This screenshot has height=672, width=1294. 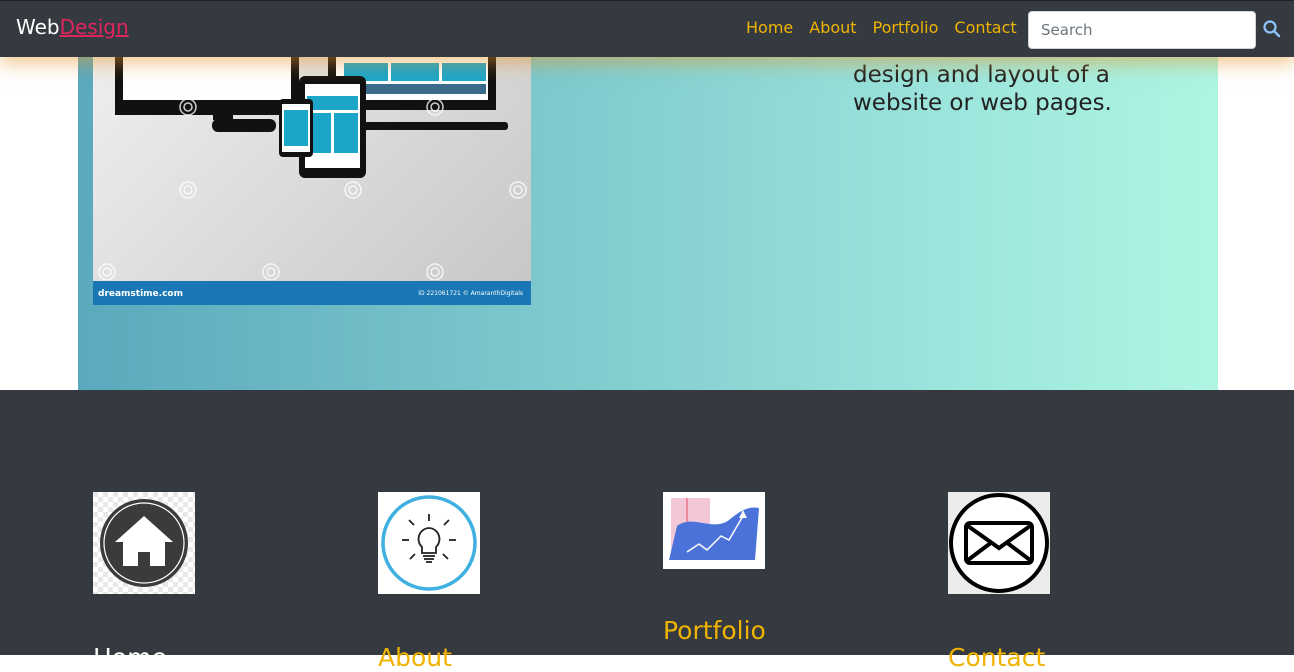 I want to click on feature-card-portfolio: Portfolio, so click(x=773, y=568).